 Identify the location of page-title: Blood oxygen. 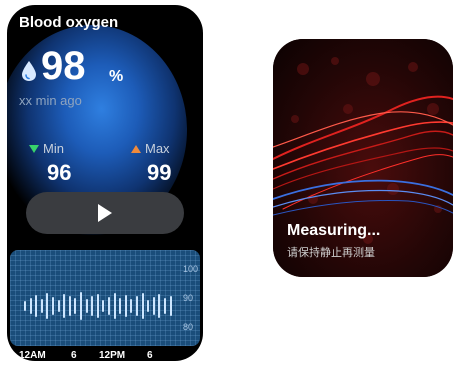
(69, 22).